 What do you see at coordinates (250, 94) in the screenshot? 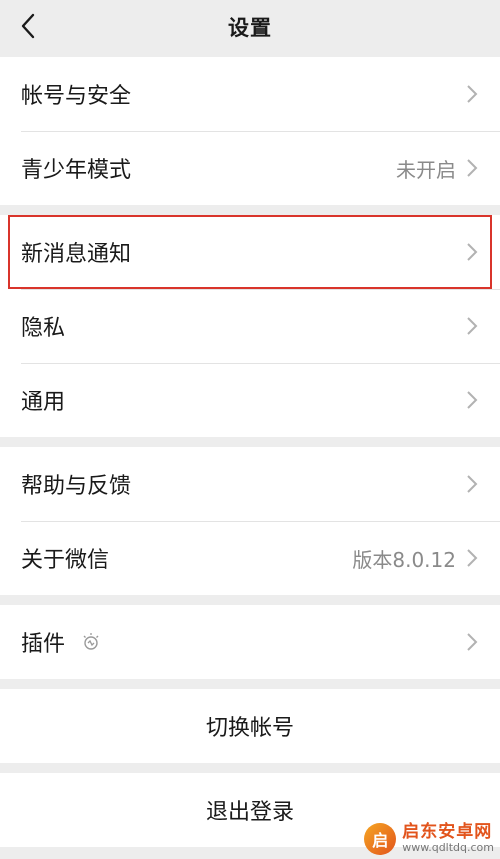
I see `row-account-security: 帐号与安全` at bounding box center [250, 94].